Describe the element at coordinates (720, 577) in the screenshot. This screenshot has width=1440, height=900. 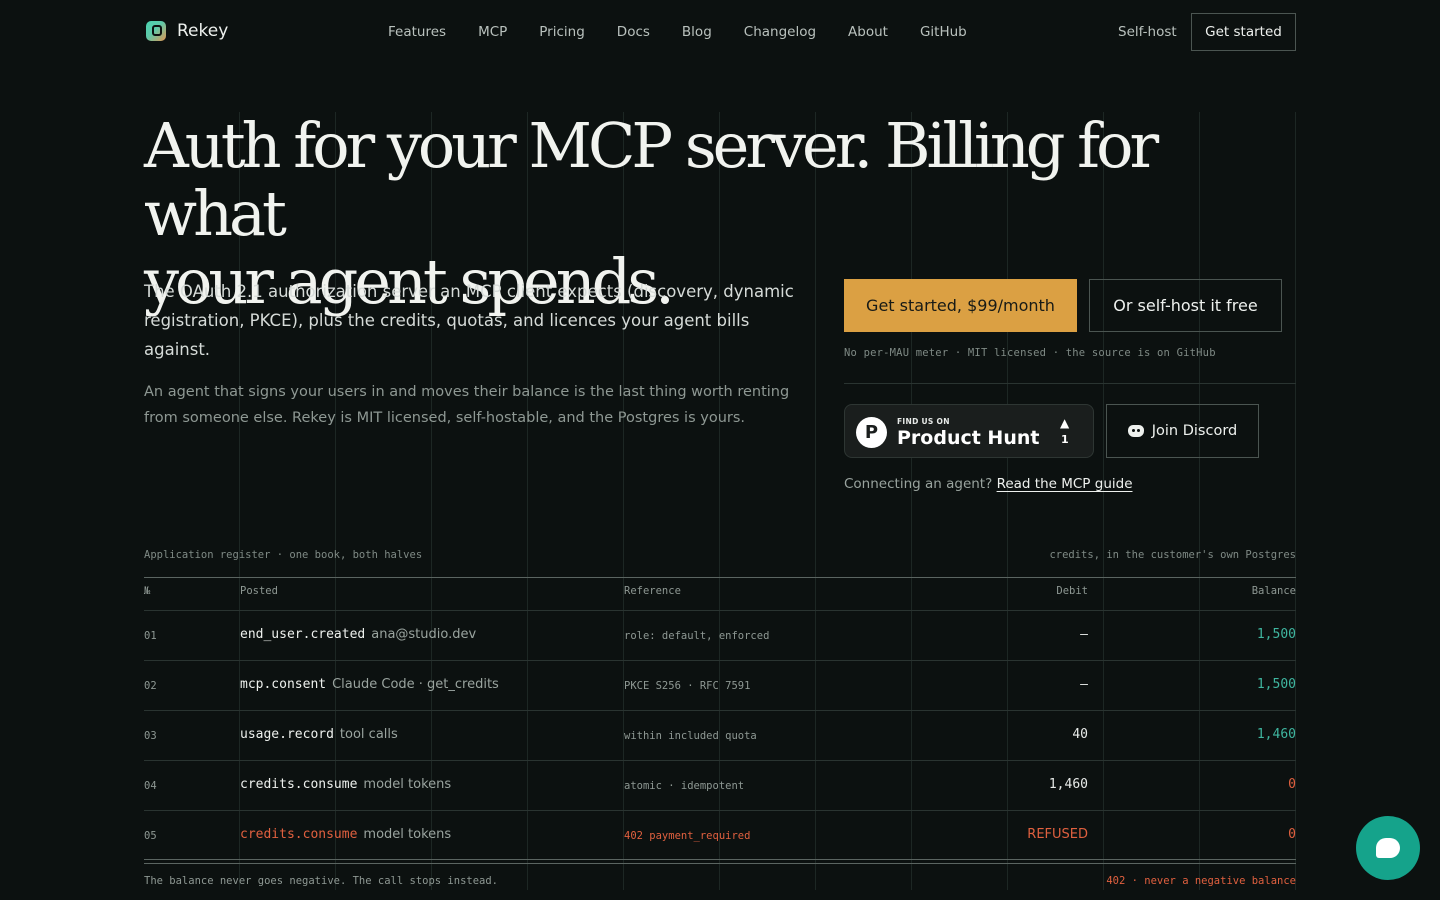
I see `ledger-top-rule` at that location.